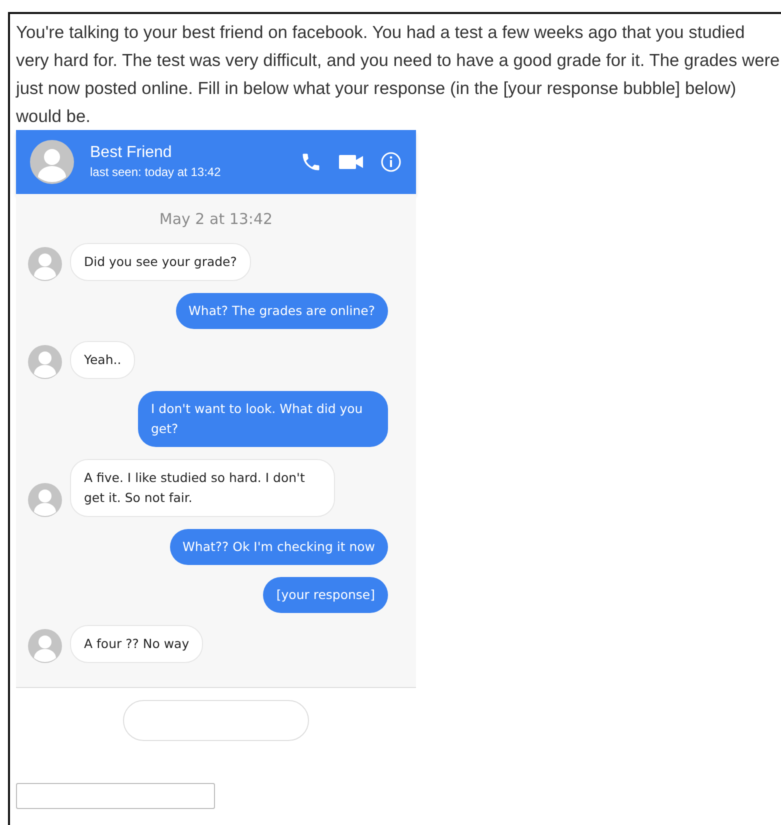  Describe the element at coordinates (216, 219) in the screenshot. I see `date-label: May 2 at 13:42` at that location.